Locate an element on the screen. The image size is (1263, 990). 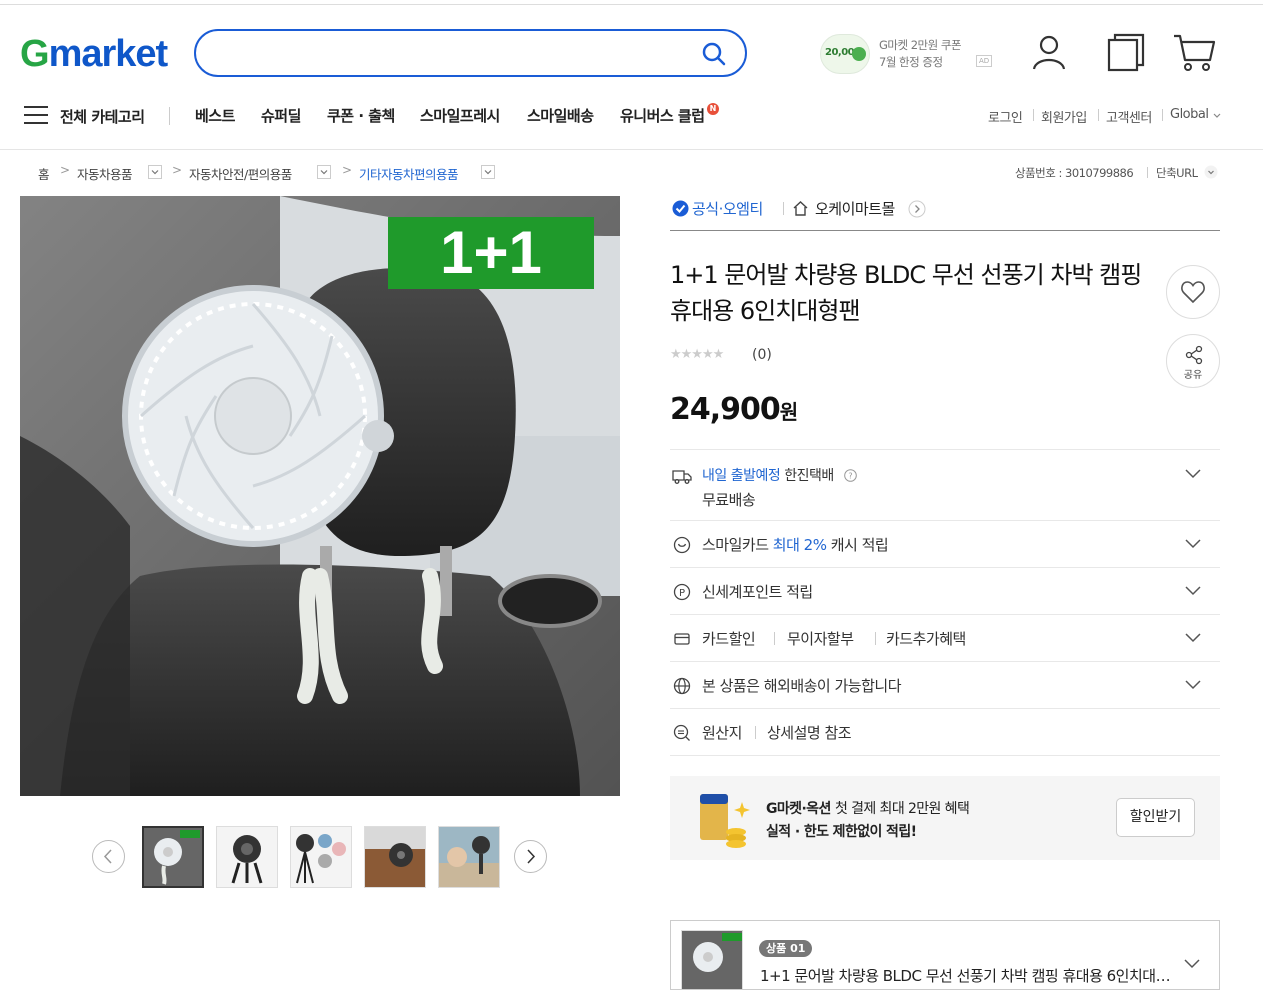
share-button: 공유 is located at coordinates (1193, 361).